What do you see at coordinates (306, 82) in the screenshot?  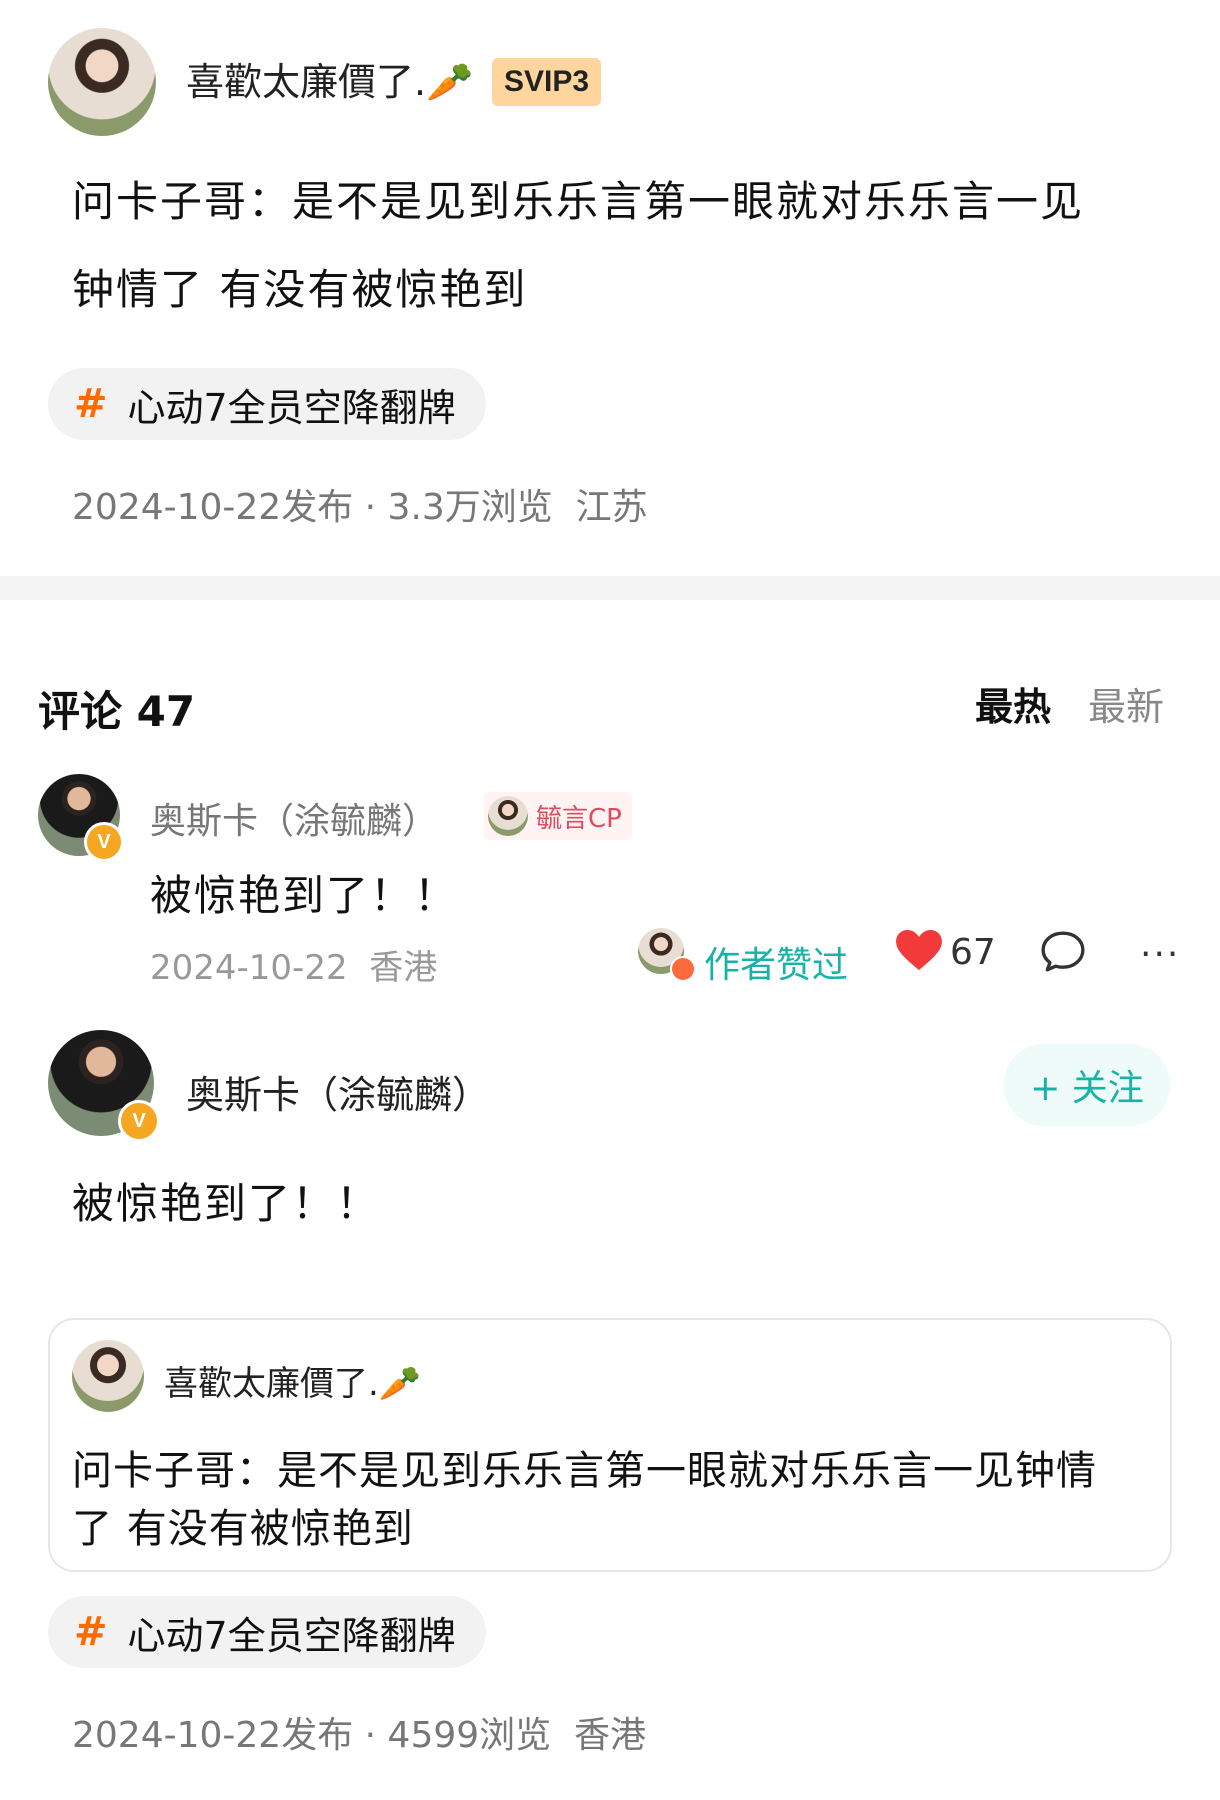 I see `post-author-name-text: 喜歡太廉價了.` at bounding box center [306, 82].